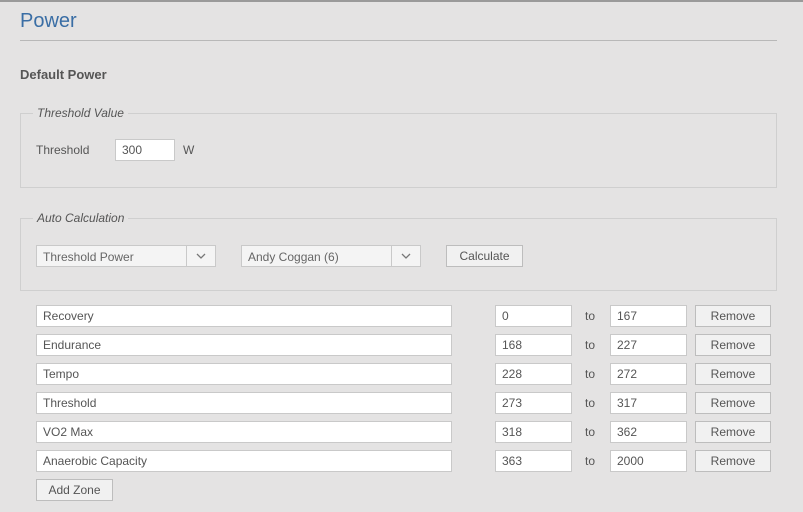  I want to click on top-border, so click(401, 1).